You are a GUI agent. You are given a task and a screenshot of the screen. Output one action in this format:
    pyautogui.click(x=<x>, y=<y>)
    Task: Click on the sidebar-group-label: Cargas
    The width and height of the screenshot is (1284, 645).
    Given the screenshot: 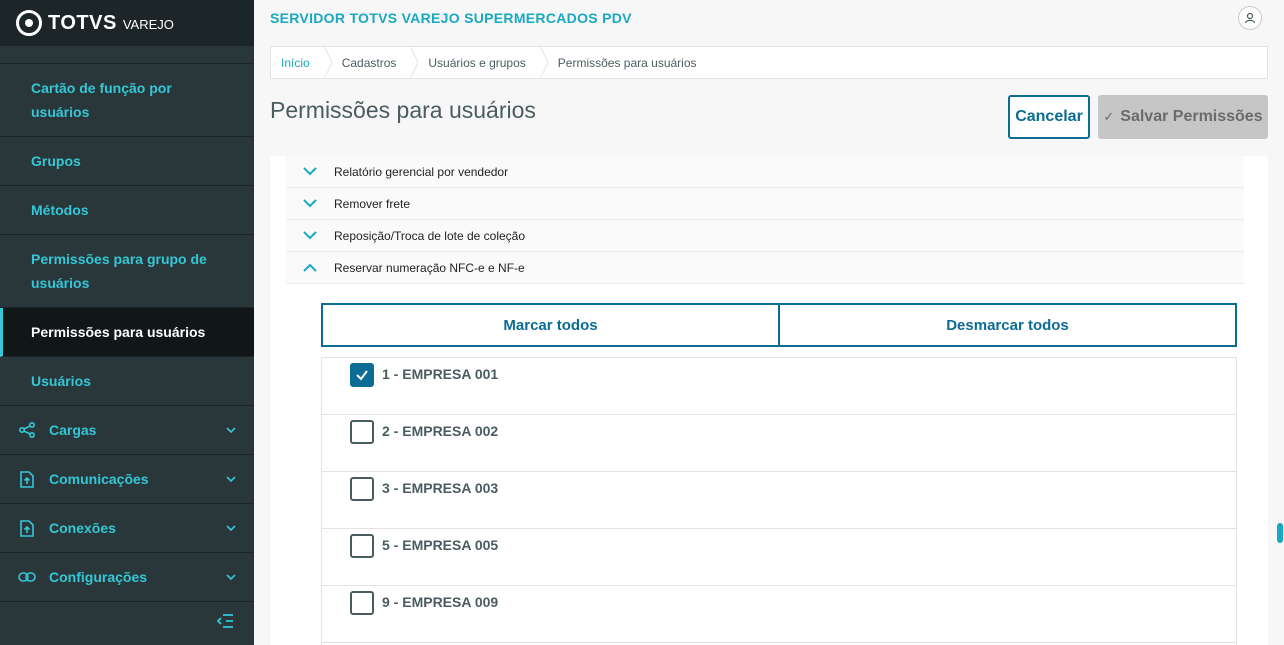 What is the action you would take?
    pyautogui.click(x=73, y=430)
    